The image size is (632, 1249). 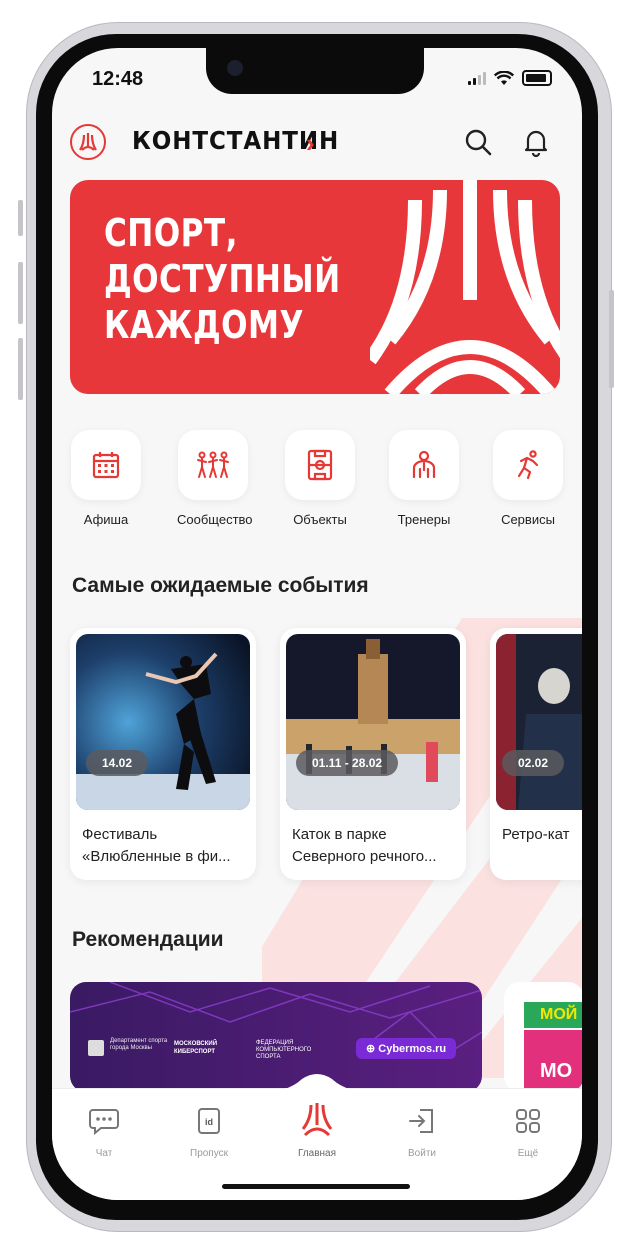 I want to click on quick-afisha-tile, so click(x=106, y=465).